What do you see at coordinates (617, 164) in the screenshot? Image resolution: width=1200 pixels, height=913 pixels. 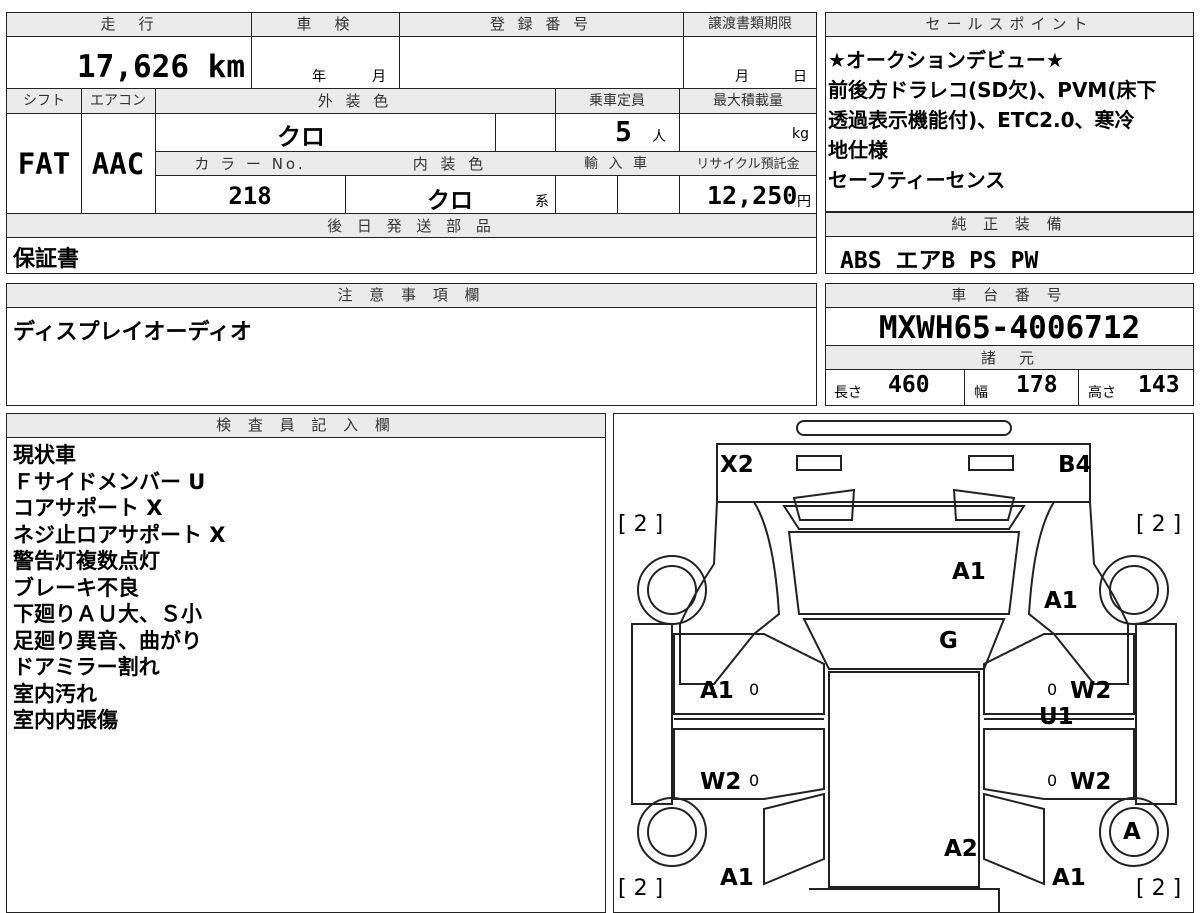 I see `import-header: 輸 入 車` at bounding box center [617, 164].